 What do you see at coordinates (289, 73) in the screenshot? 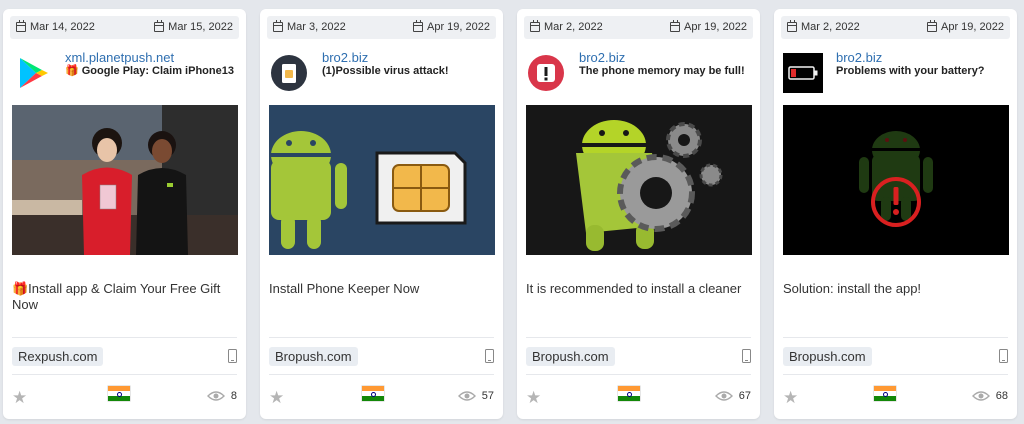
I see `sim-card-icon` at bounding box center [289, 73].